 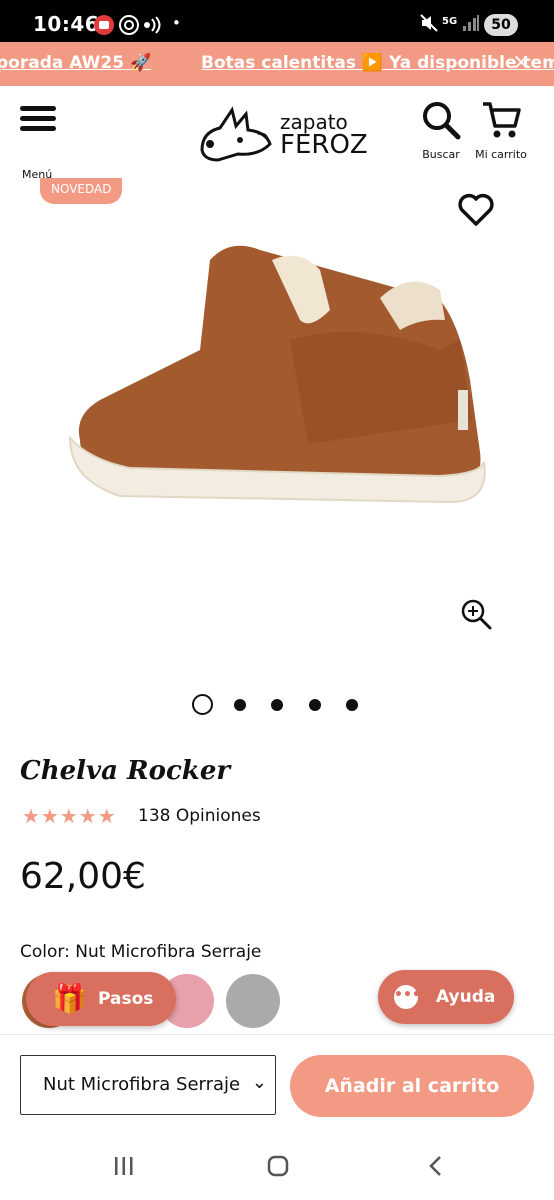 What do you see at coordinates (407, 997) in the screenshot?
I see `chat-icon: •••` at bounding box center [407, 997].